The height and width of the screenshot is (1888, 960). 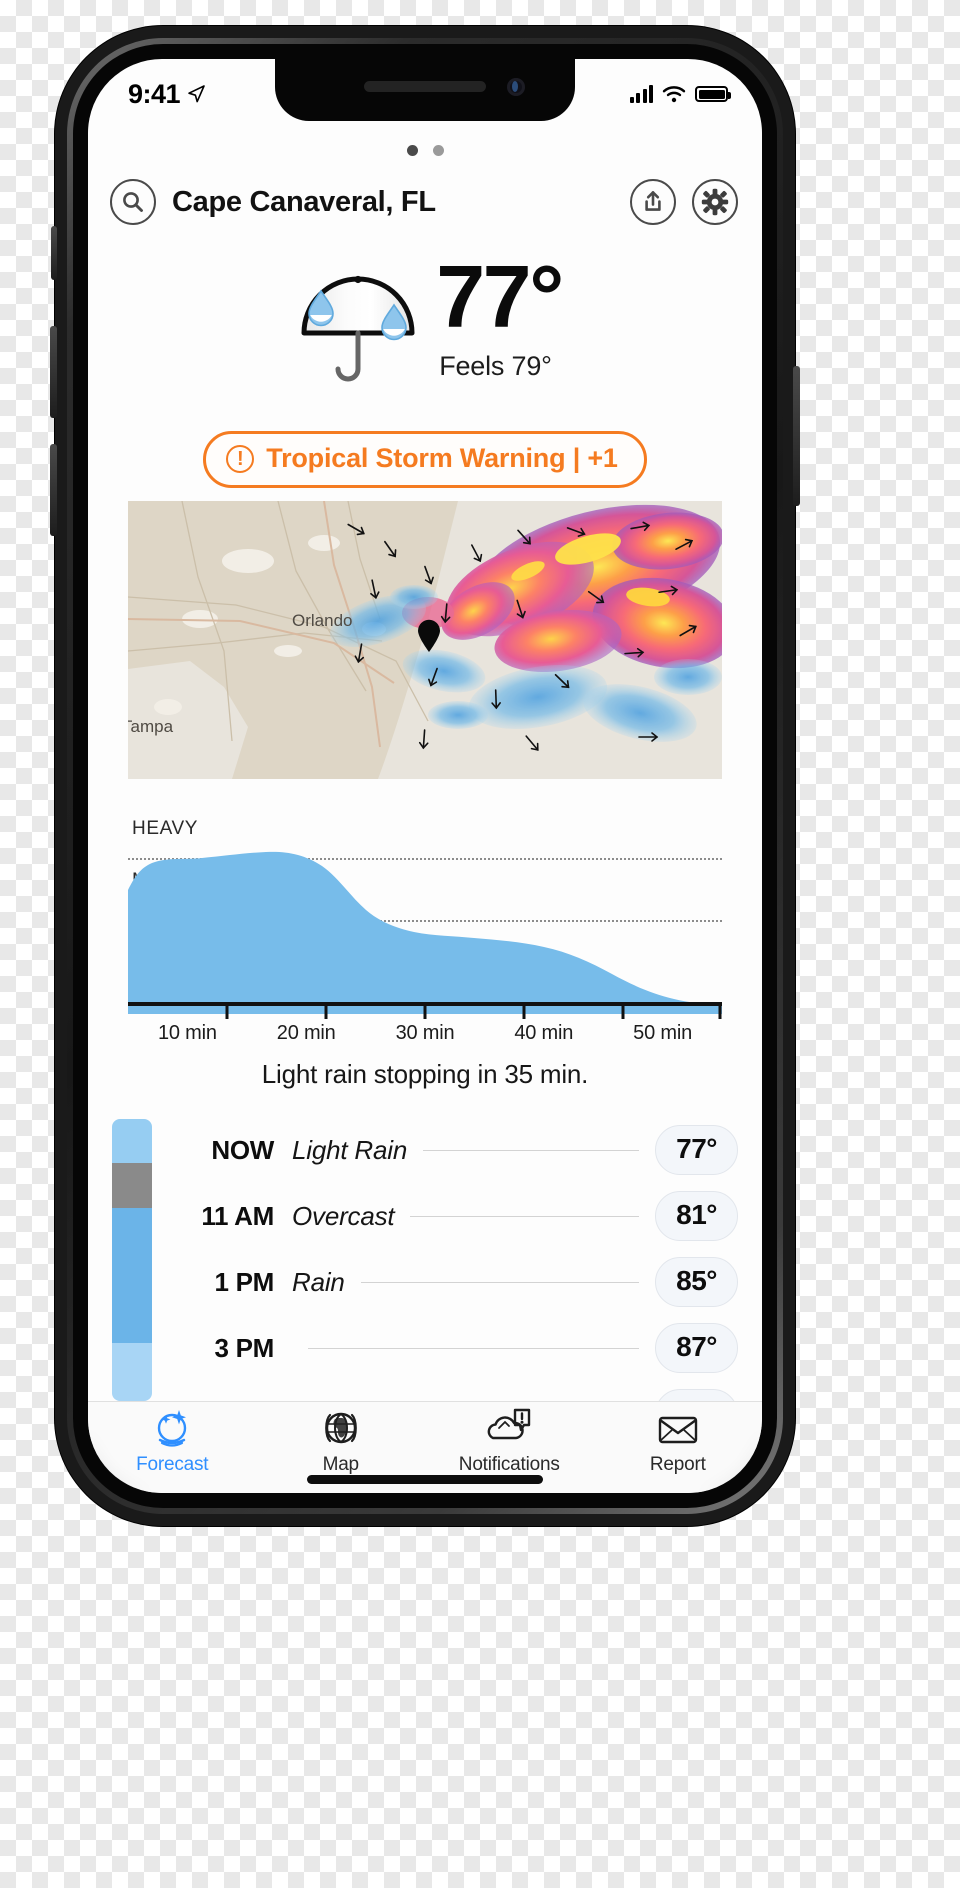 I want to click on status-indicators, so click(x=680, y=93).